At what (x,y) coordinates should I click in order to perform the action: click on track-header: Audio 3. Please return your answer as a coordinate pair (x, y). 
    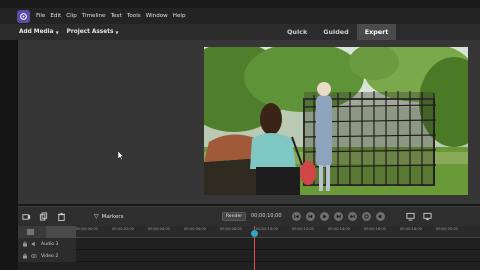
    Looking at the image, I should click on (47, 244).